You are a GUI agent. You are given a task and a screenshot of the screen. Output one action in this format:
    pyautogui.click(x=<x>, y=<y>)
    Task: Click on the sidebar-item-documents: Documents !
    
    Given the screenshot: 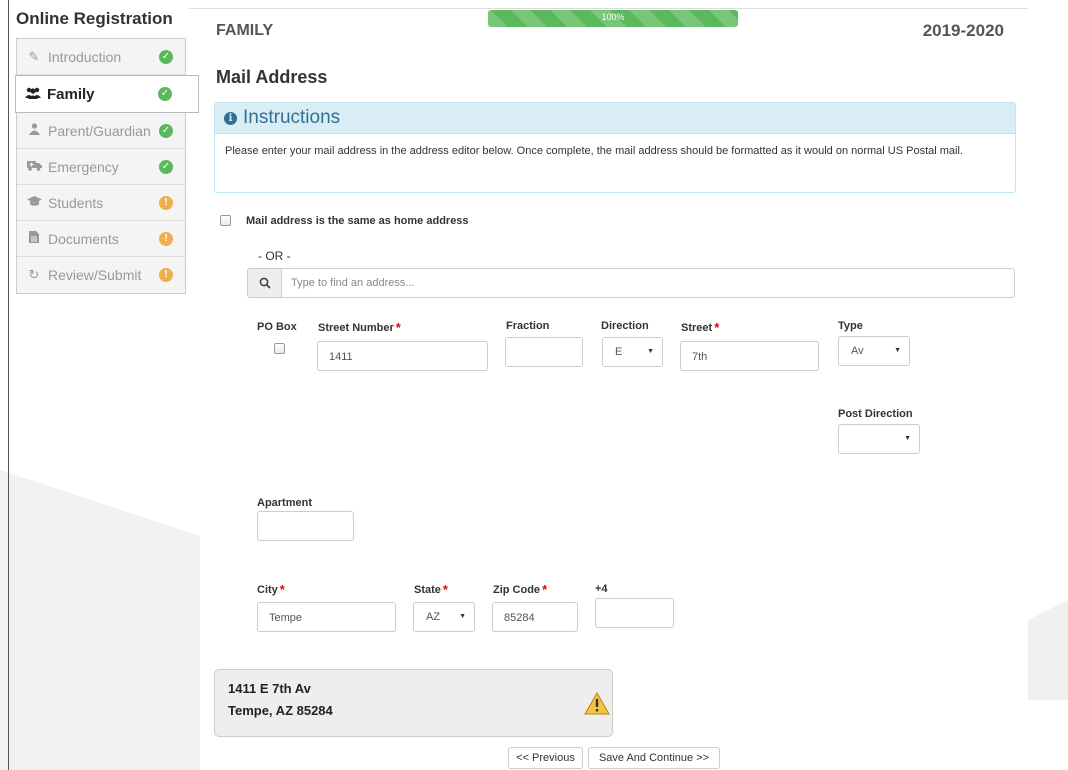 What is the action you would take?
    pyautogui.click(x=101, y=239)
    